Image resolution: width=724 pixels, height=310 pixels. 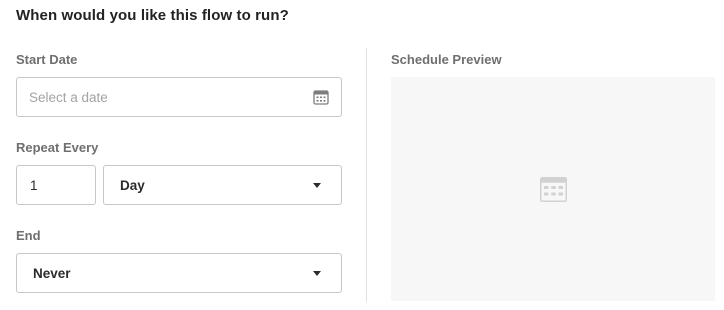 I want to click on end-value: Never, so click(x=52, y=273).